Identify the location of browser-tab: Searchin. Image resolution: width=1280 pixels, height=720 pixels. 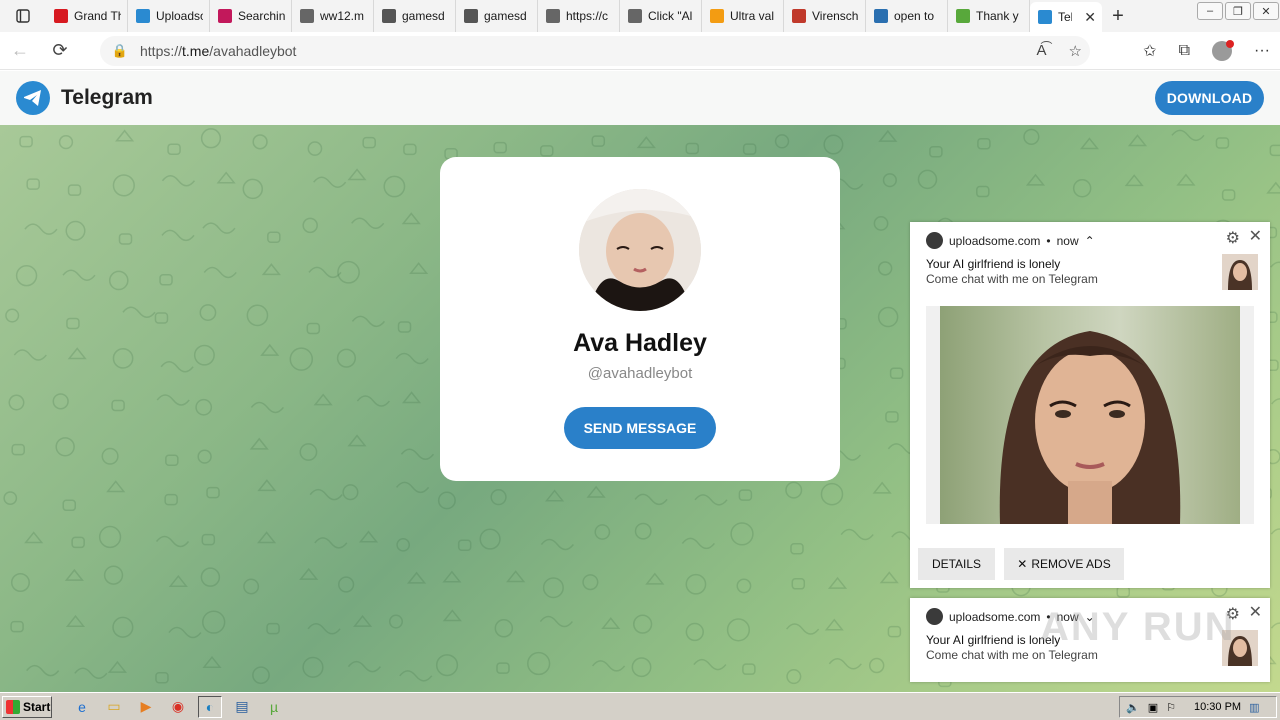
(251, 16).